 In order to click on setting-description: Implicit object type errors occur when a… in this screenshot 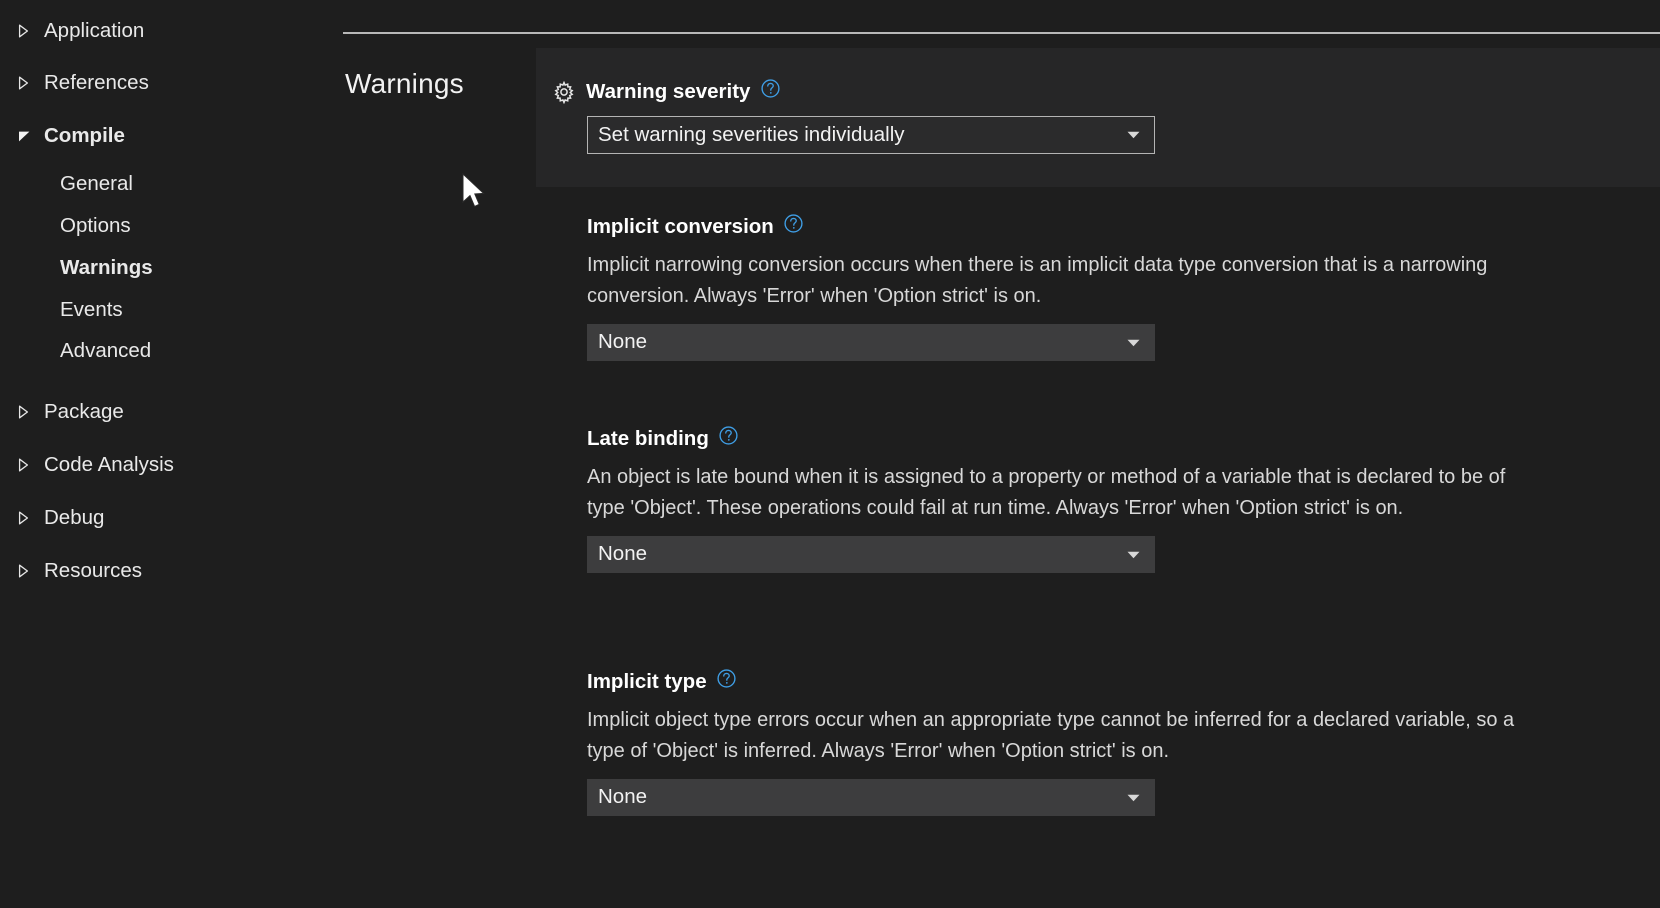, I will do `click(1051, 735)`.